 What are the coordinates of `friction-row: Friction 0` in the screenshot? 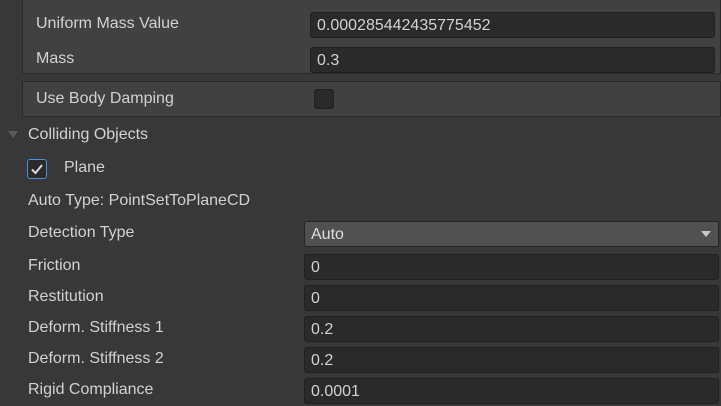 It's located at (360, 266).